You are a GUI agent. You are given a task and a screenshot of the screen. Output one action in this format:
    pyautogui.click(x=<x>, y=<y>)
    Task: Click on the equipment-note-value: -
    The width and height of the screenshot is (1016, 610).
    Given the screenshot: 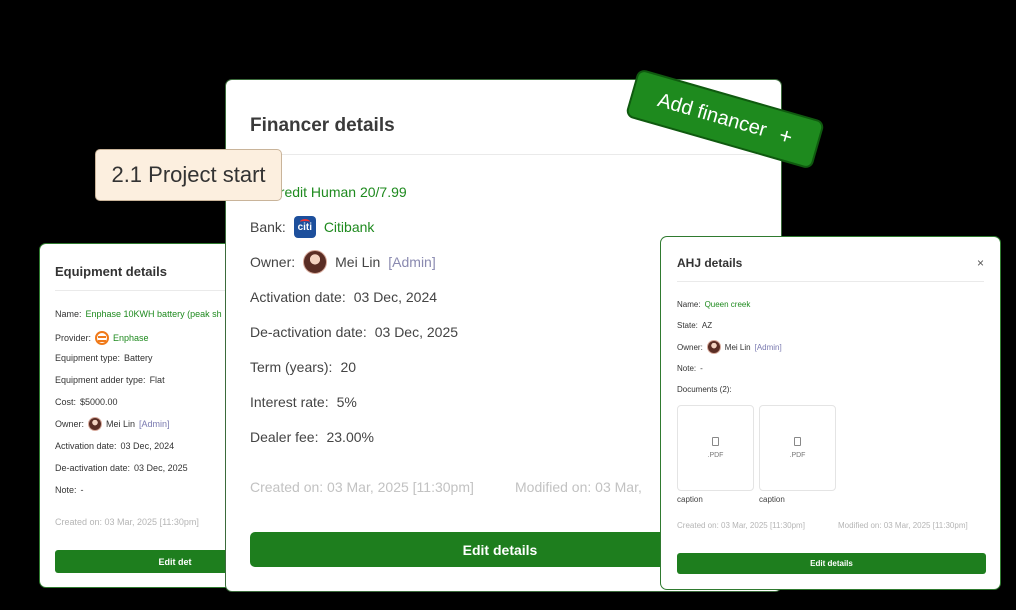 What is the action you would take?
    pyautogui.click(x=82, y=490)
    